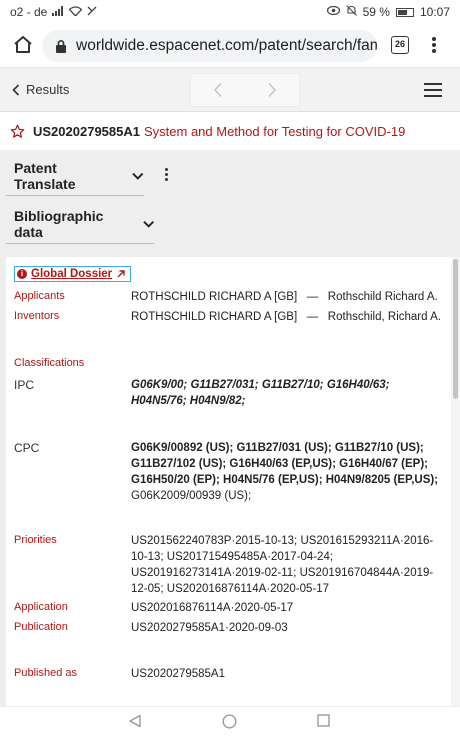 The image size is (460, 736). I want to click on results-toolbar: Results, so click(230, 90).